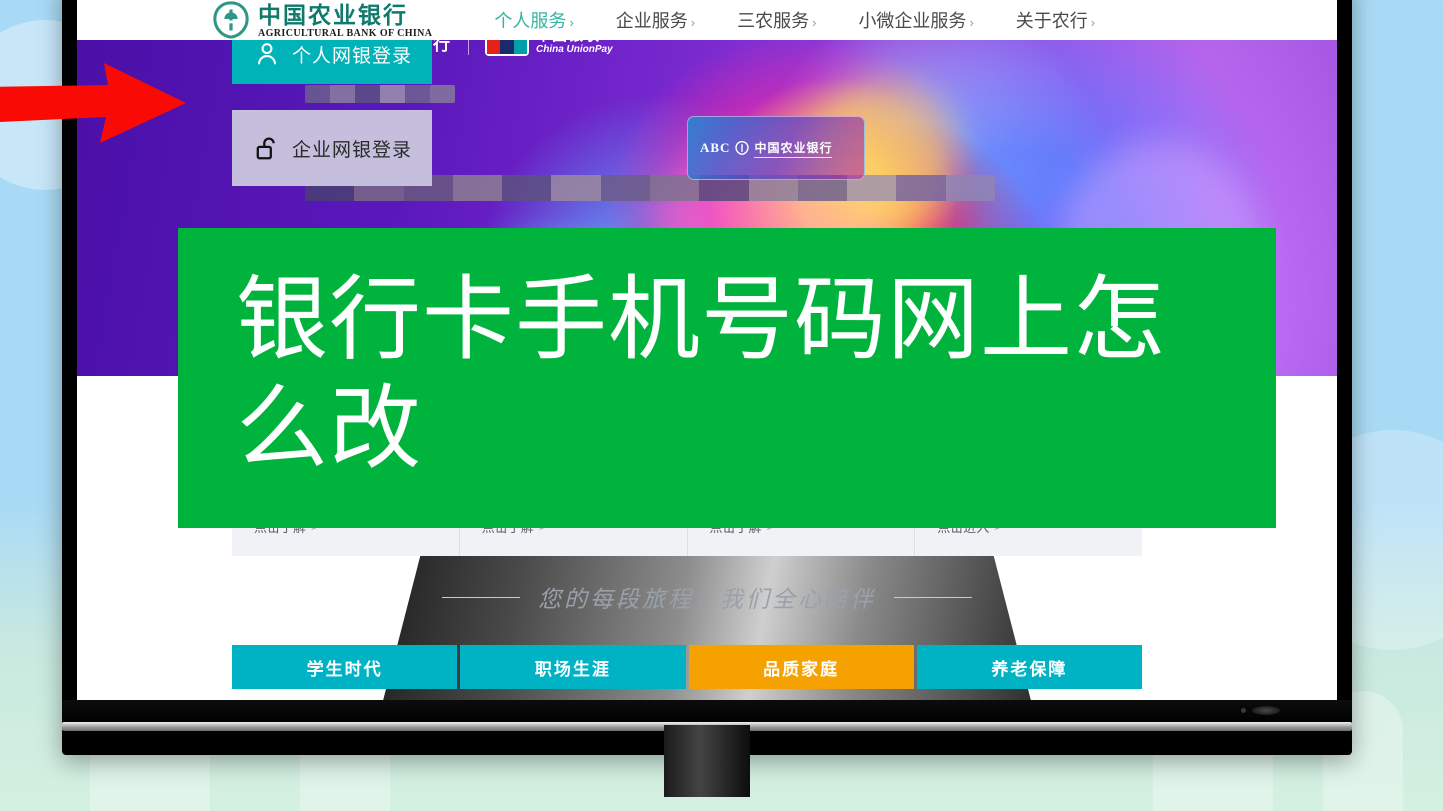  Describe the element at coordinates (574, 49) in the screenshot. I see `unionpay-name-en: China UnionPay` at that location.